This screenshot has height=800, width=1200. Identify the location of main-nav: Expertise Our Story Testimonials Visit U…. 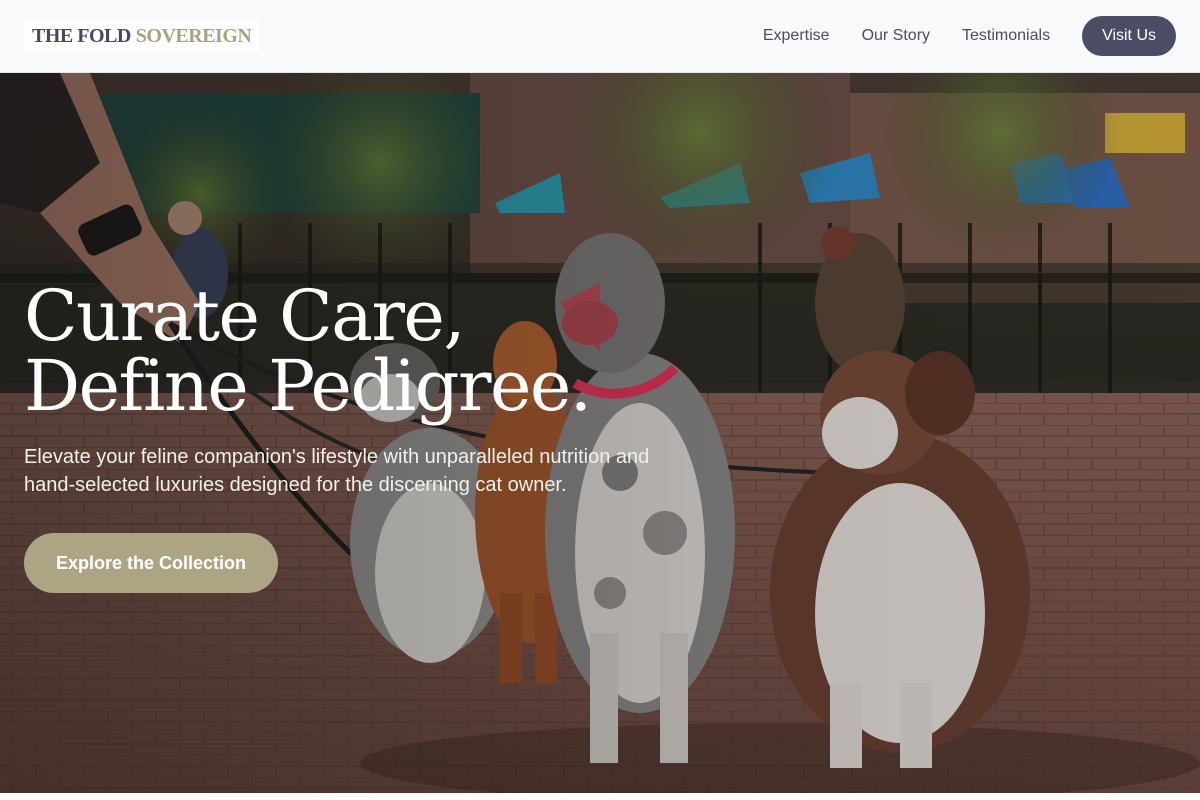
(969, 36).